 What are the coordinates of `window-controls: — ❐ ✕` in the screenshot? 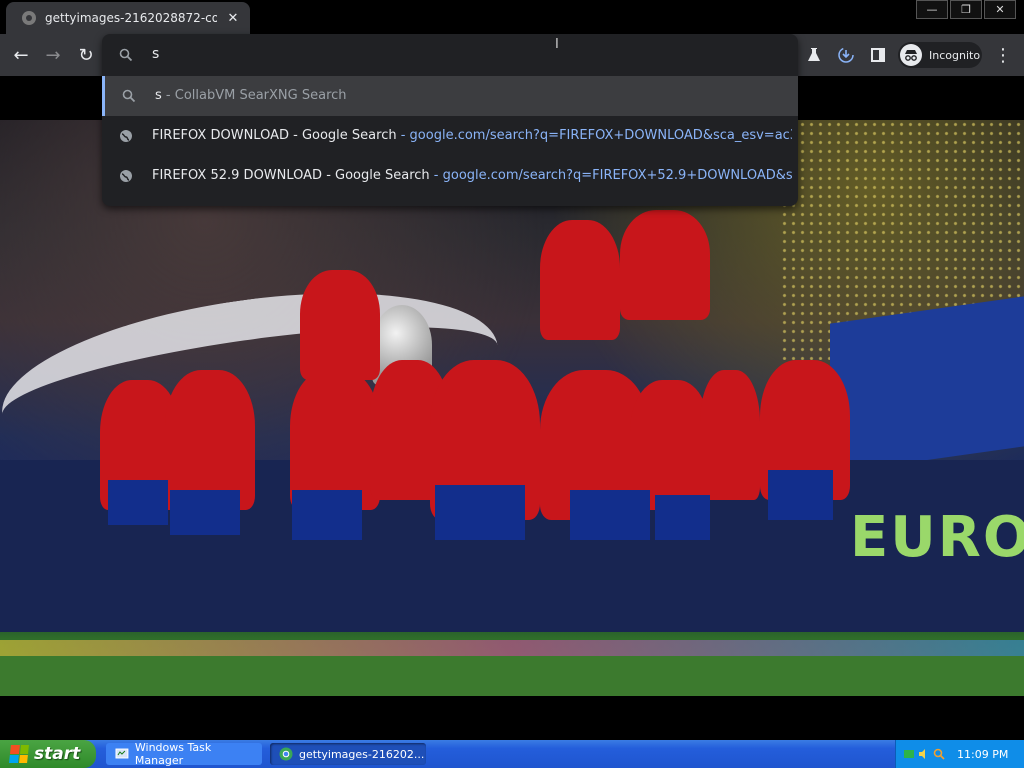 It's located at (966, 9).